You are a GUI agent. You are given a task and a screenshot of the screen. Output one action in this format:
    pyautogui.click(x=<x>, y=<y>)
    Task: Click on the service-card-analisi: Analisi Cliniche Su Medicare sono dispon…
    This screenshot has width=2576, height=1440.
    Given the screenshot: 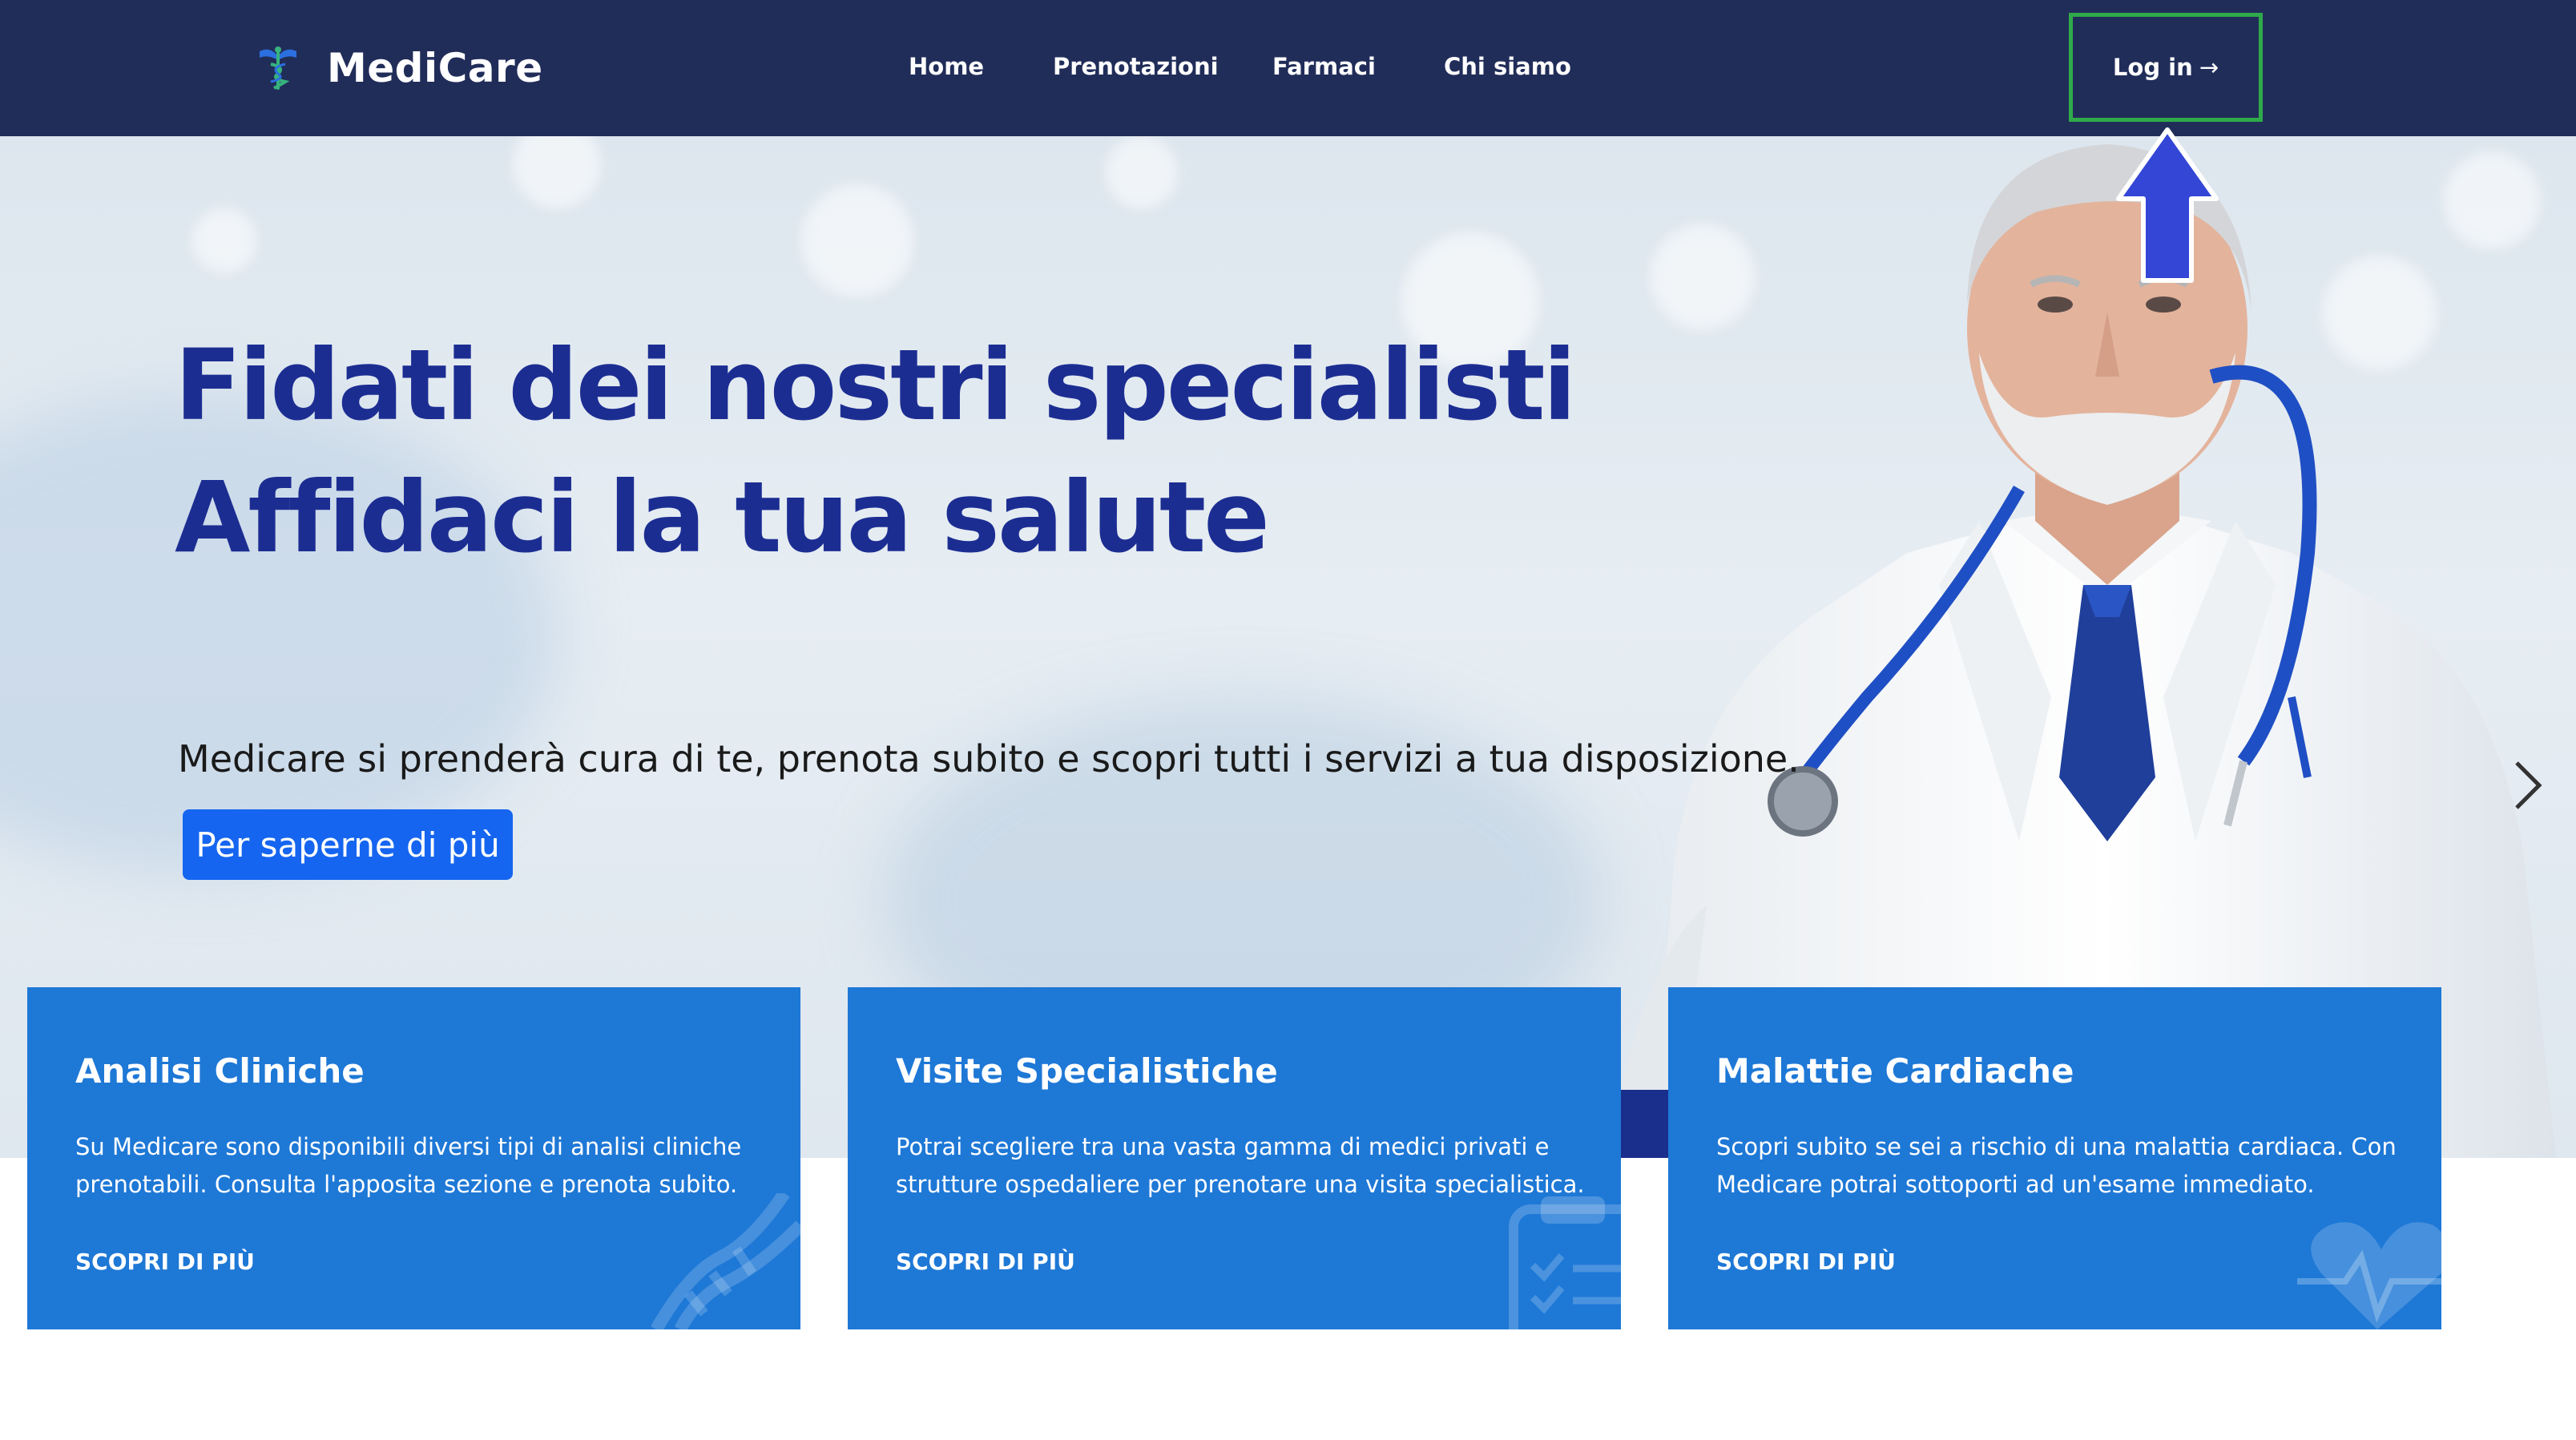 What is the action you would take?
    pyautogui.click(x=413, y=1158)
    